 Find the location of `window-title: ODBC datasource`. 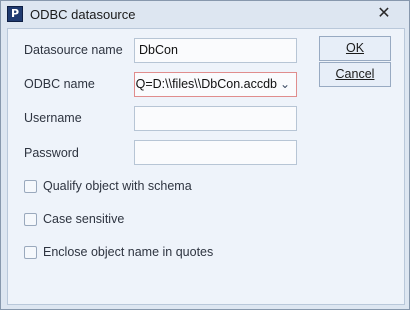

window-title: ODBC datasource is located at coordinates (83, 14).